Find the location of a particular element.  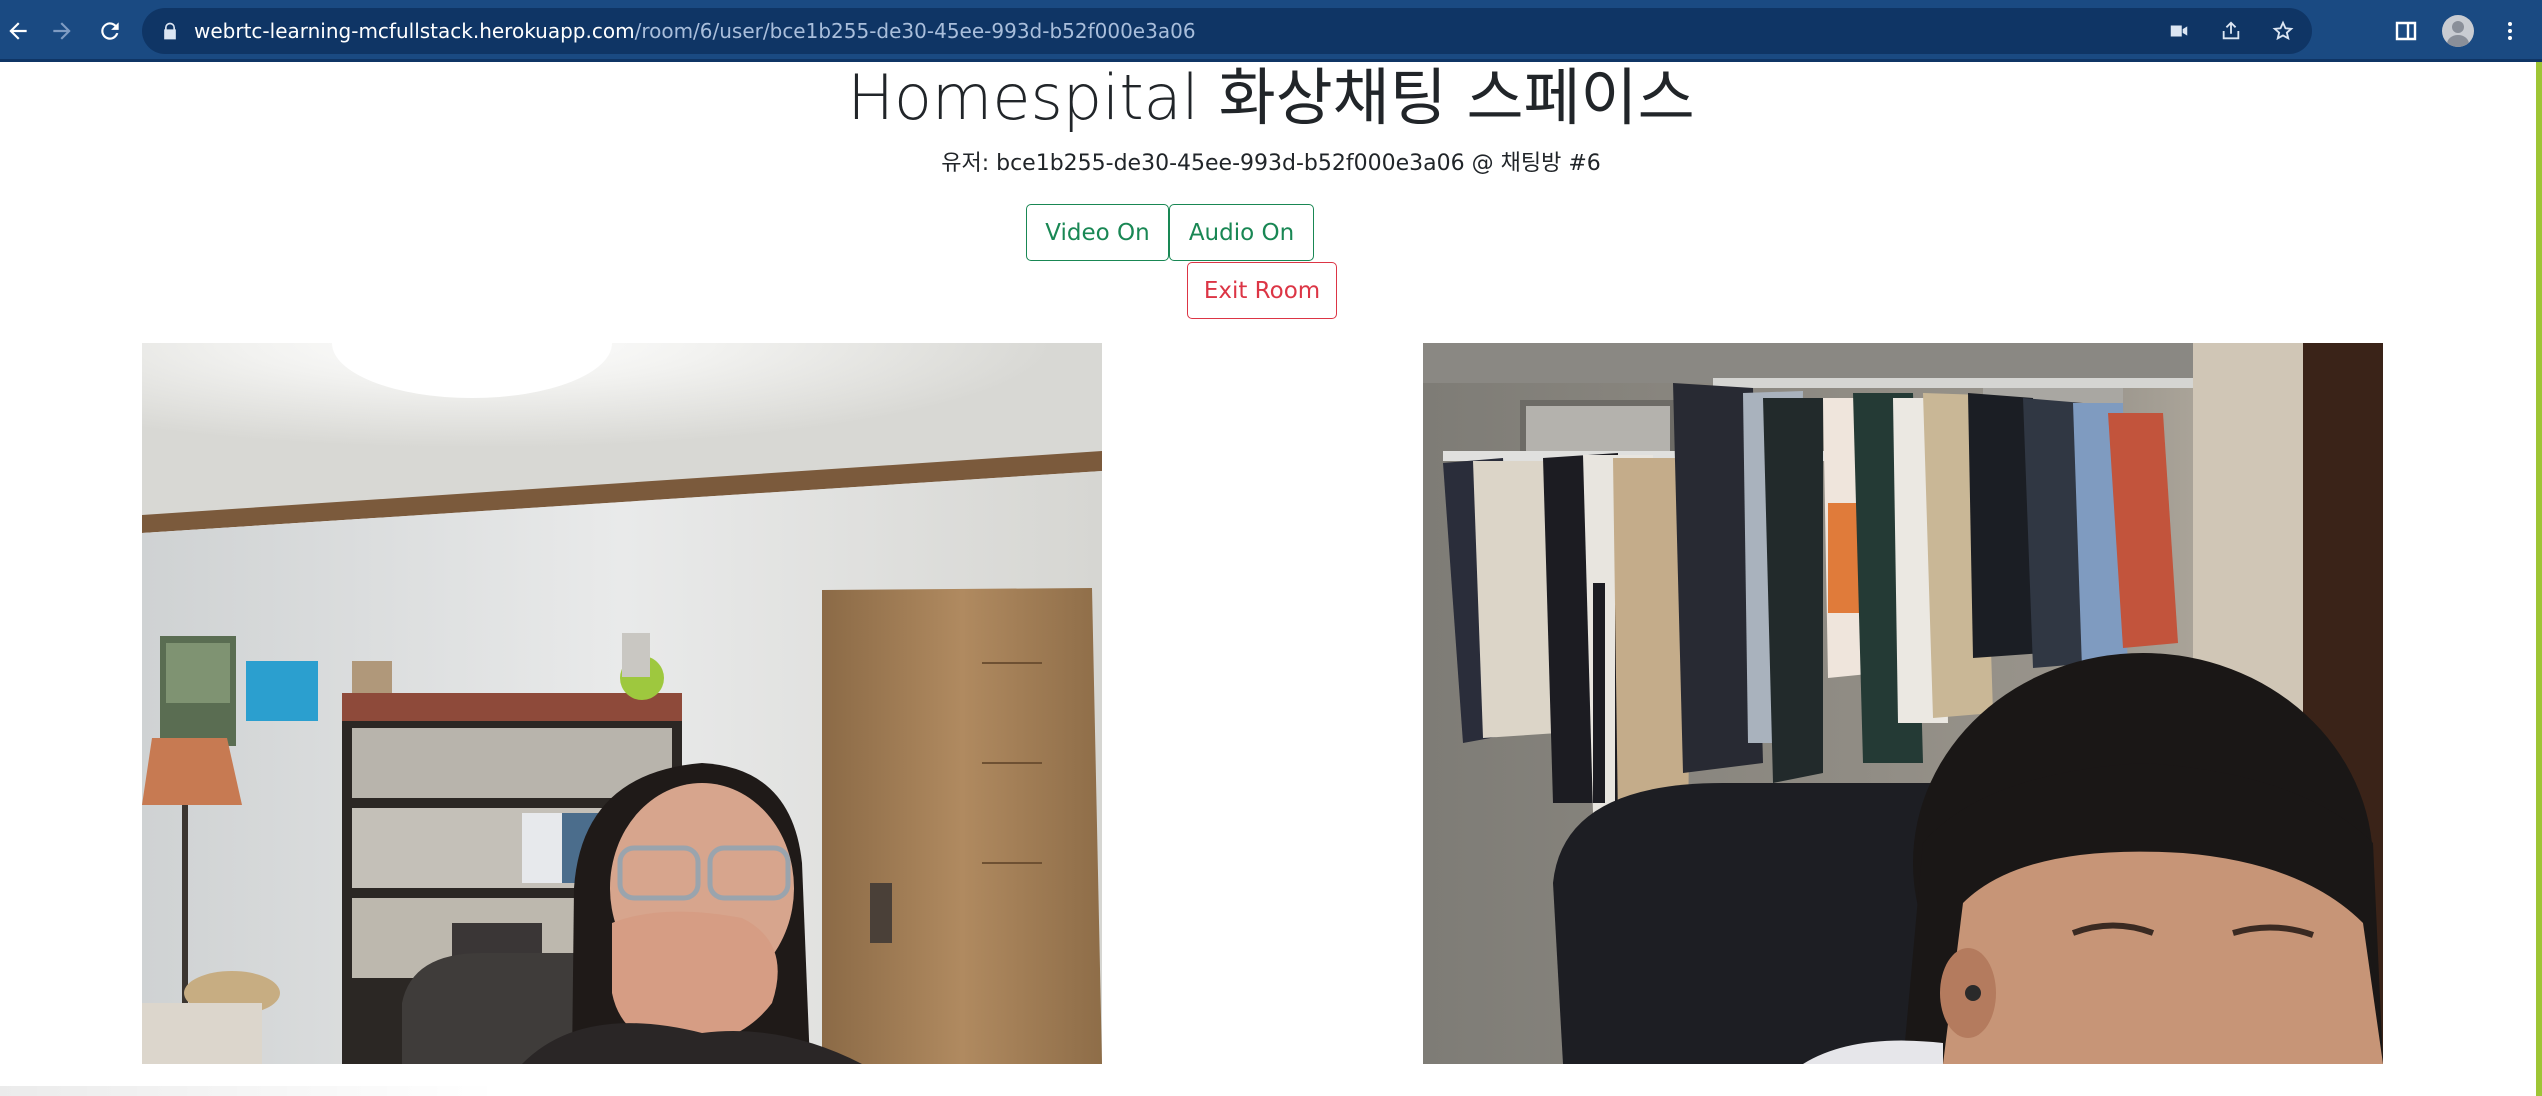

share-icon is located at coordinates (2231, 31).